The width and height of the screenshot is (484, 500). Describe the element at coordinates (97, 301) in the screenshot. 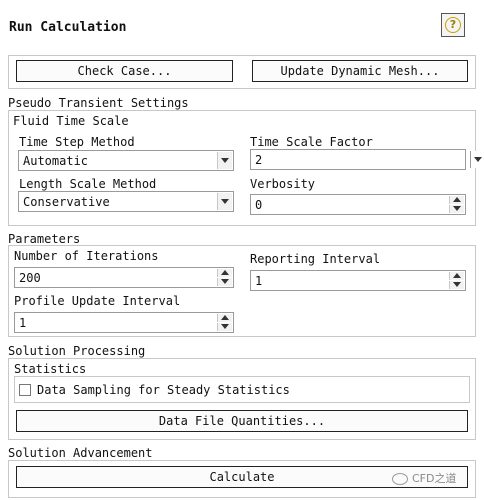

I see `profile-update-interval-label: Profile Update Interval` at that location.